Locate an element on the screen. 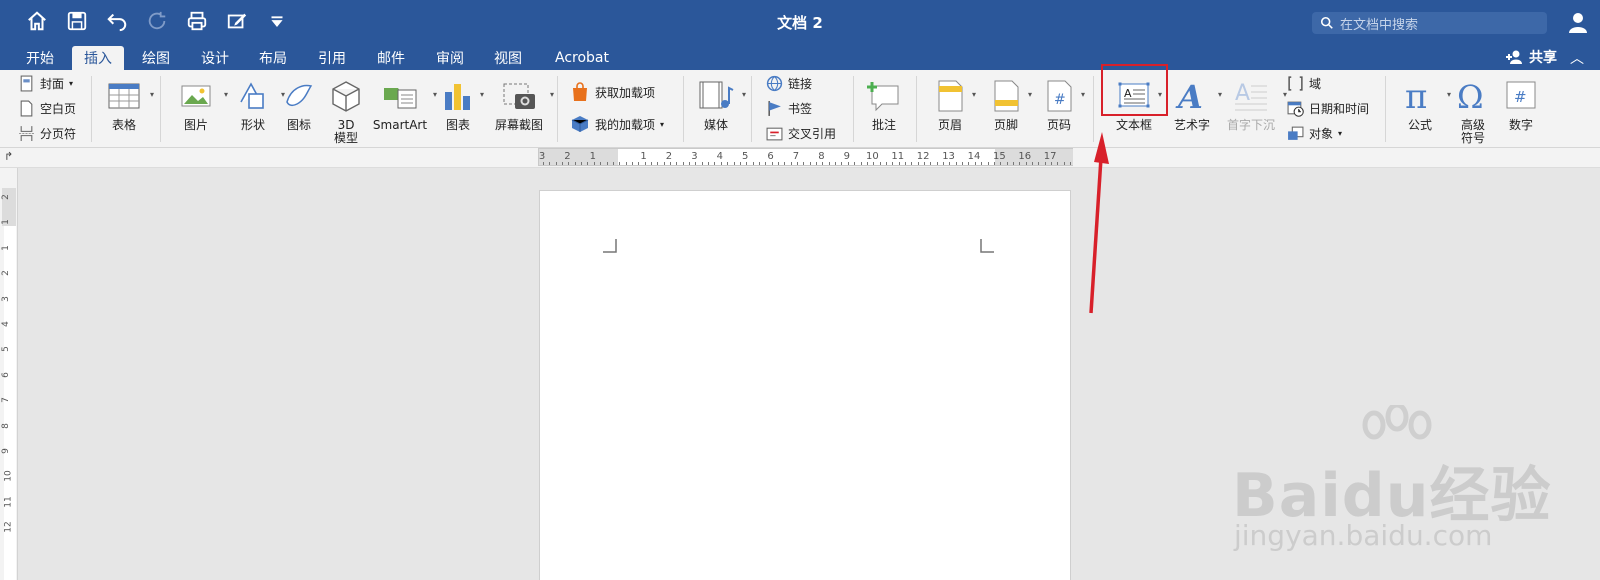 Image resolution: width=1600 pixels, height=580 pixels. vruler-number: 1 is located at coordinates (5, 247).